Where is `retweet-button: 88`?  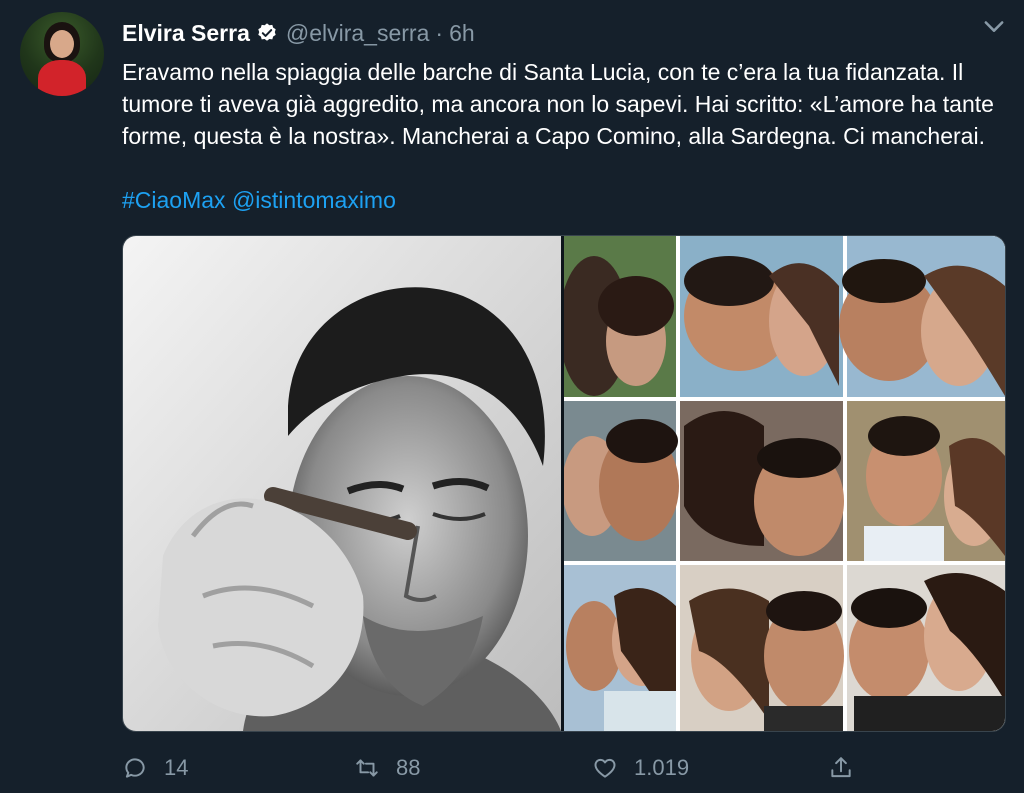
retweet-button: 88 is located at coordinates (387, 768).